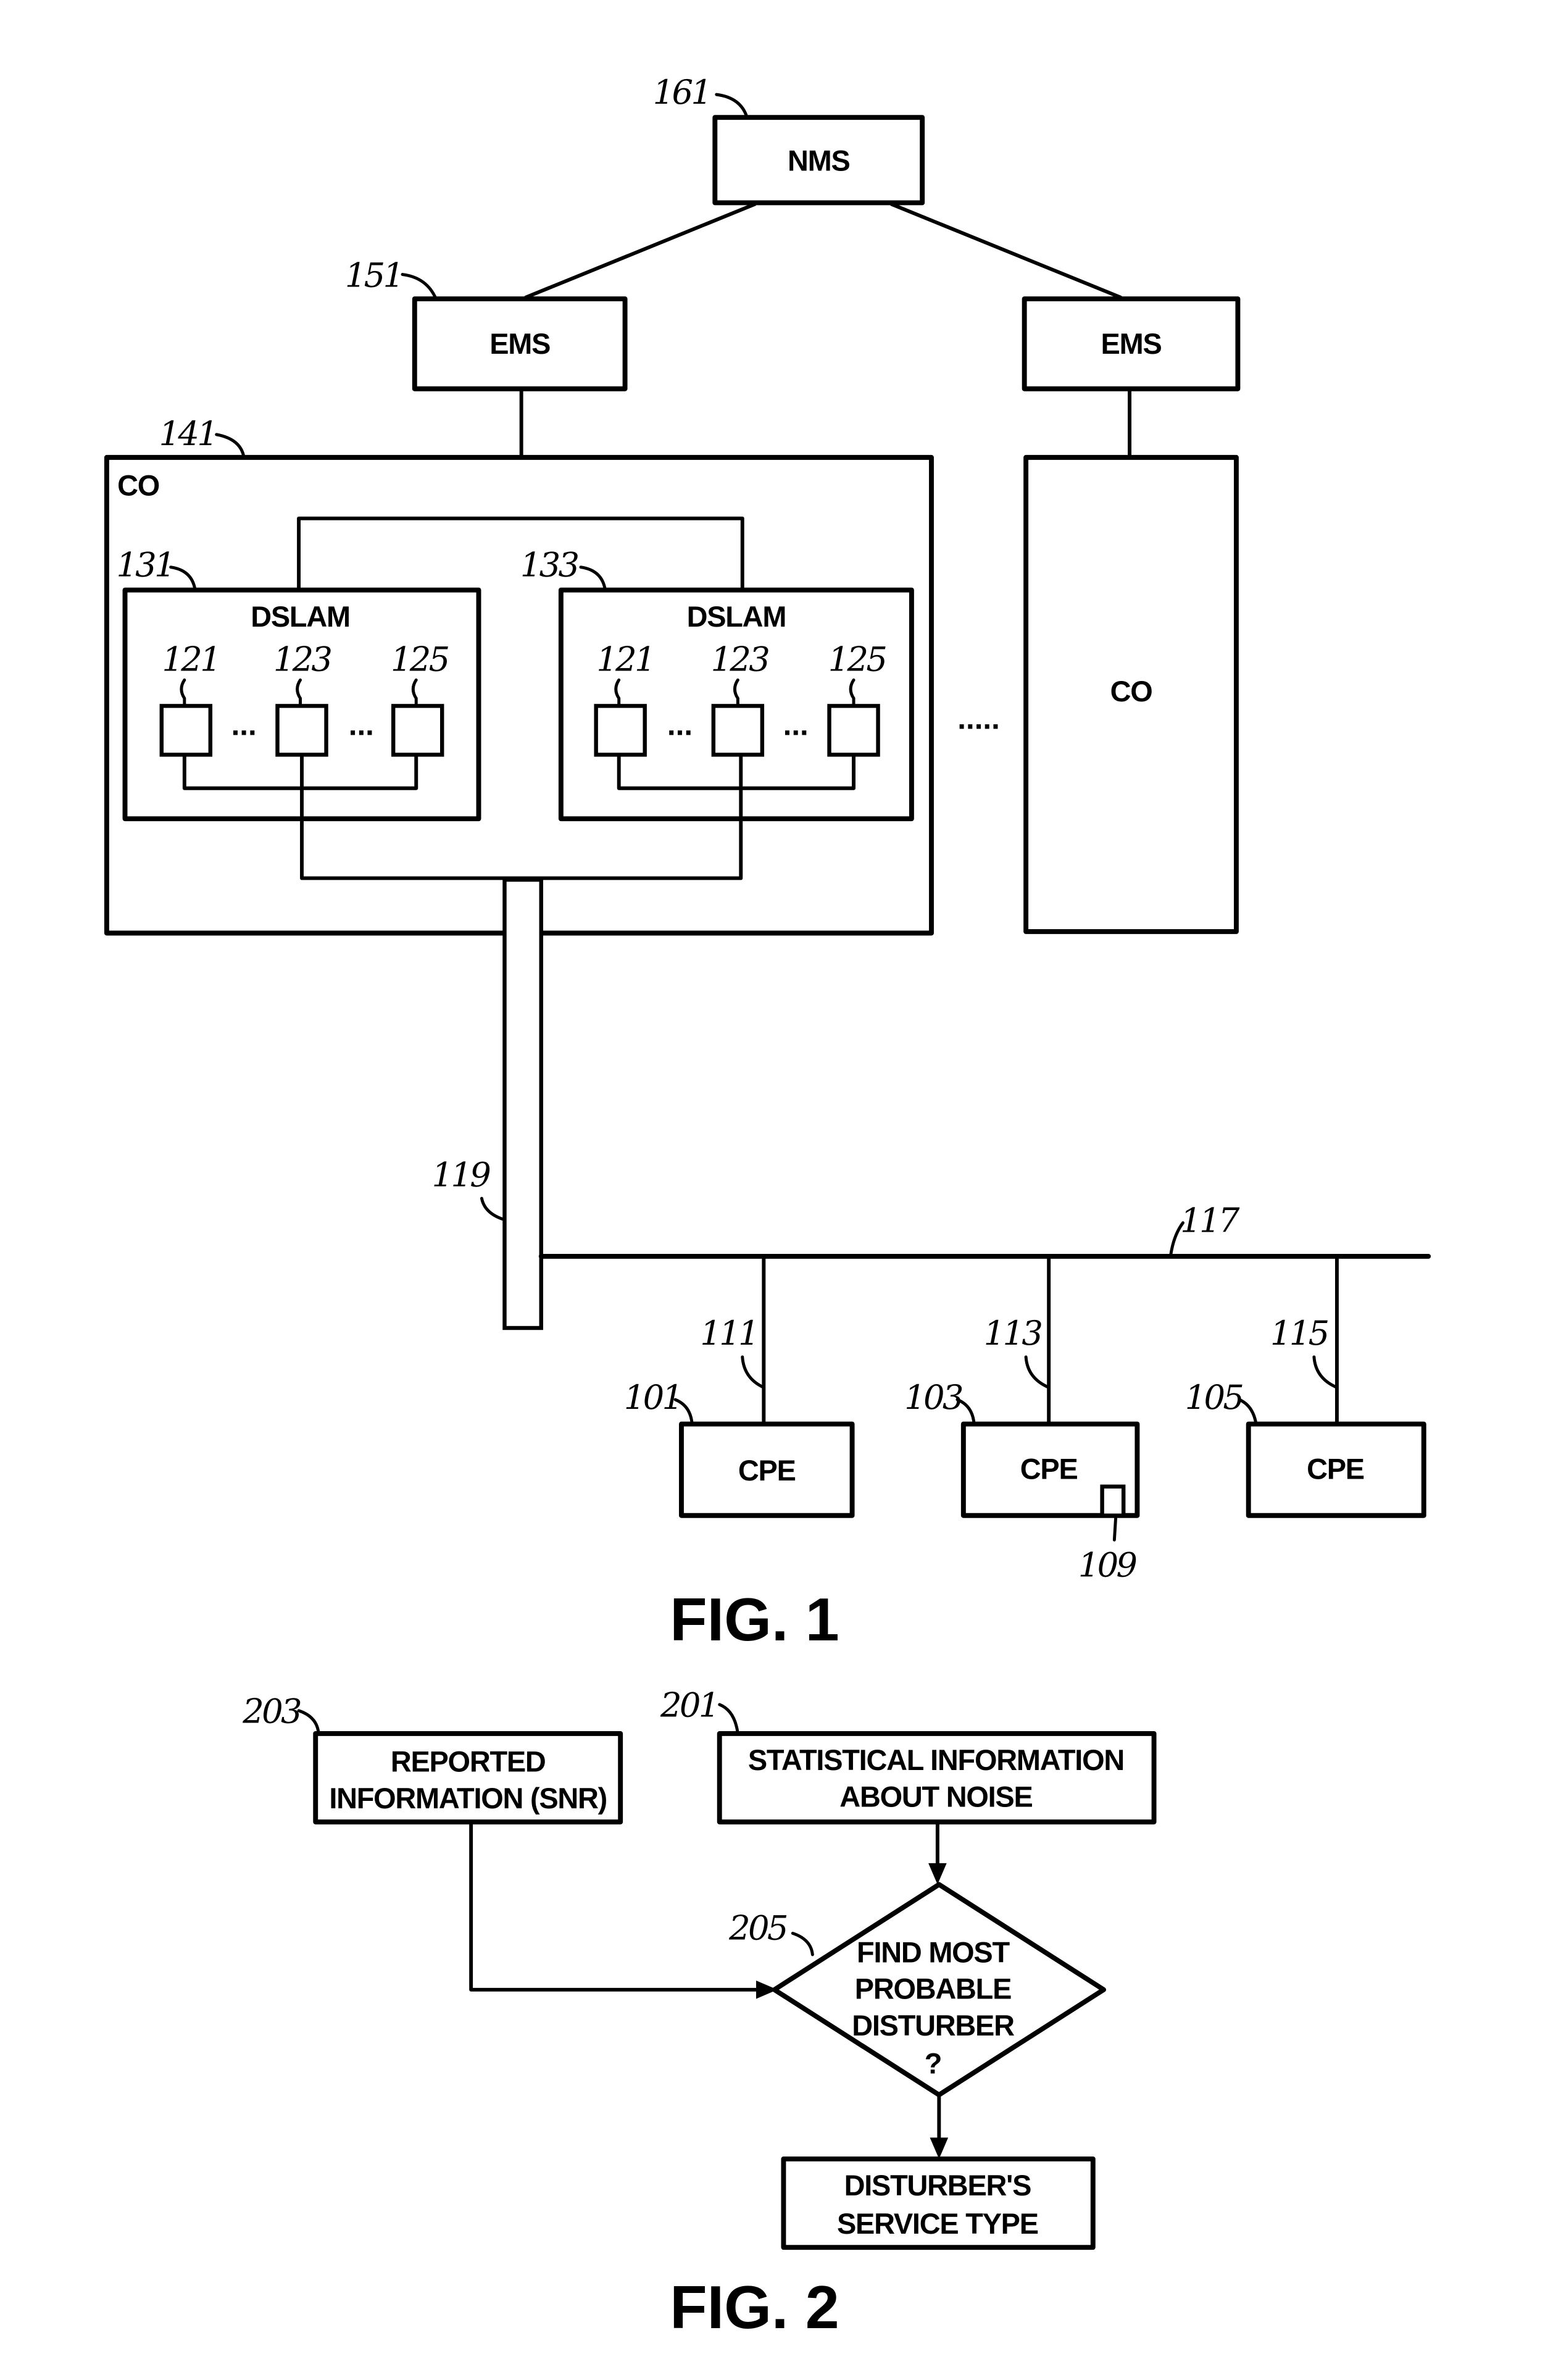 The width and height of the screenshot is (1561, 2380). What do you see at coordinates (934, 1952) in the screenshot?
I see `decision-line: FIND MOST` at bounding box center [934, 1952].